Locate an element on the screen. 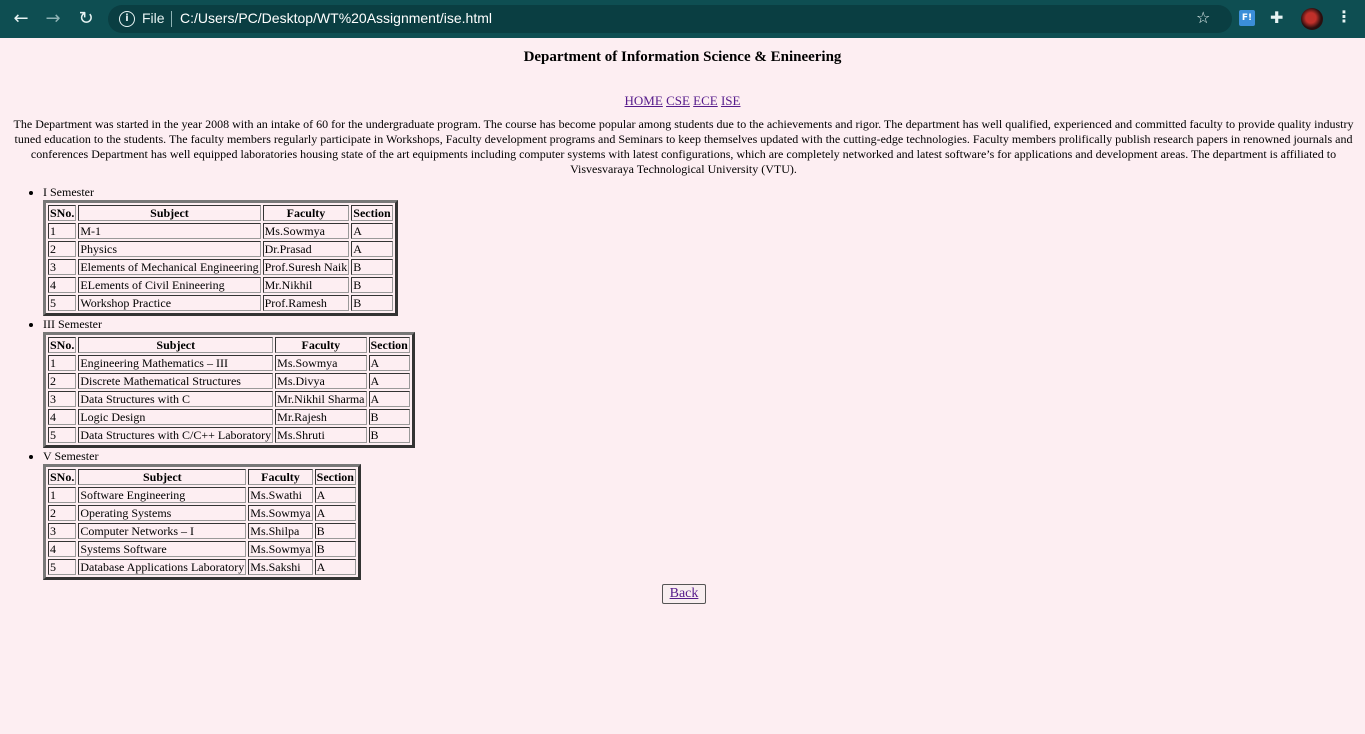 The image size is (1365, 734). table-cell: Ms.Shruti is located at coordinates (321, 435).